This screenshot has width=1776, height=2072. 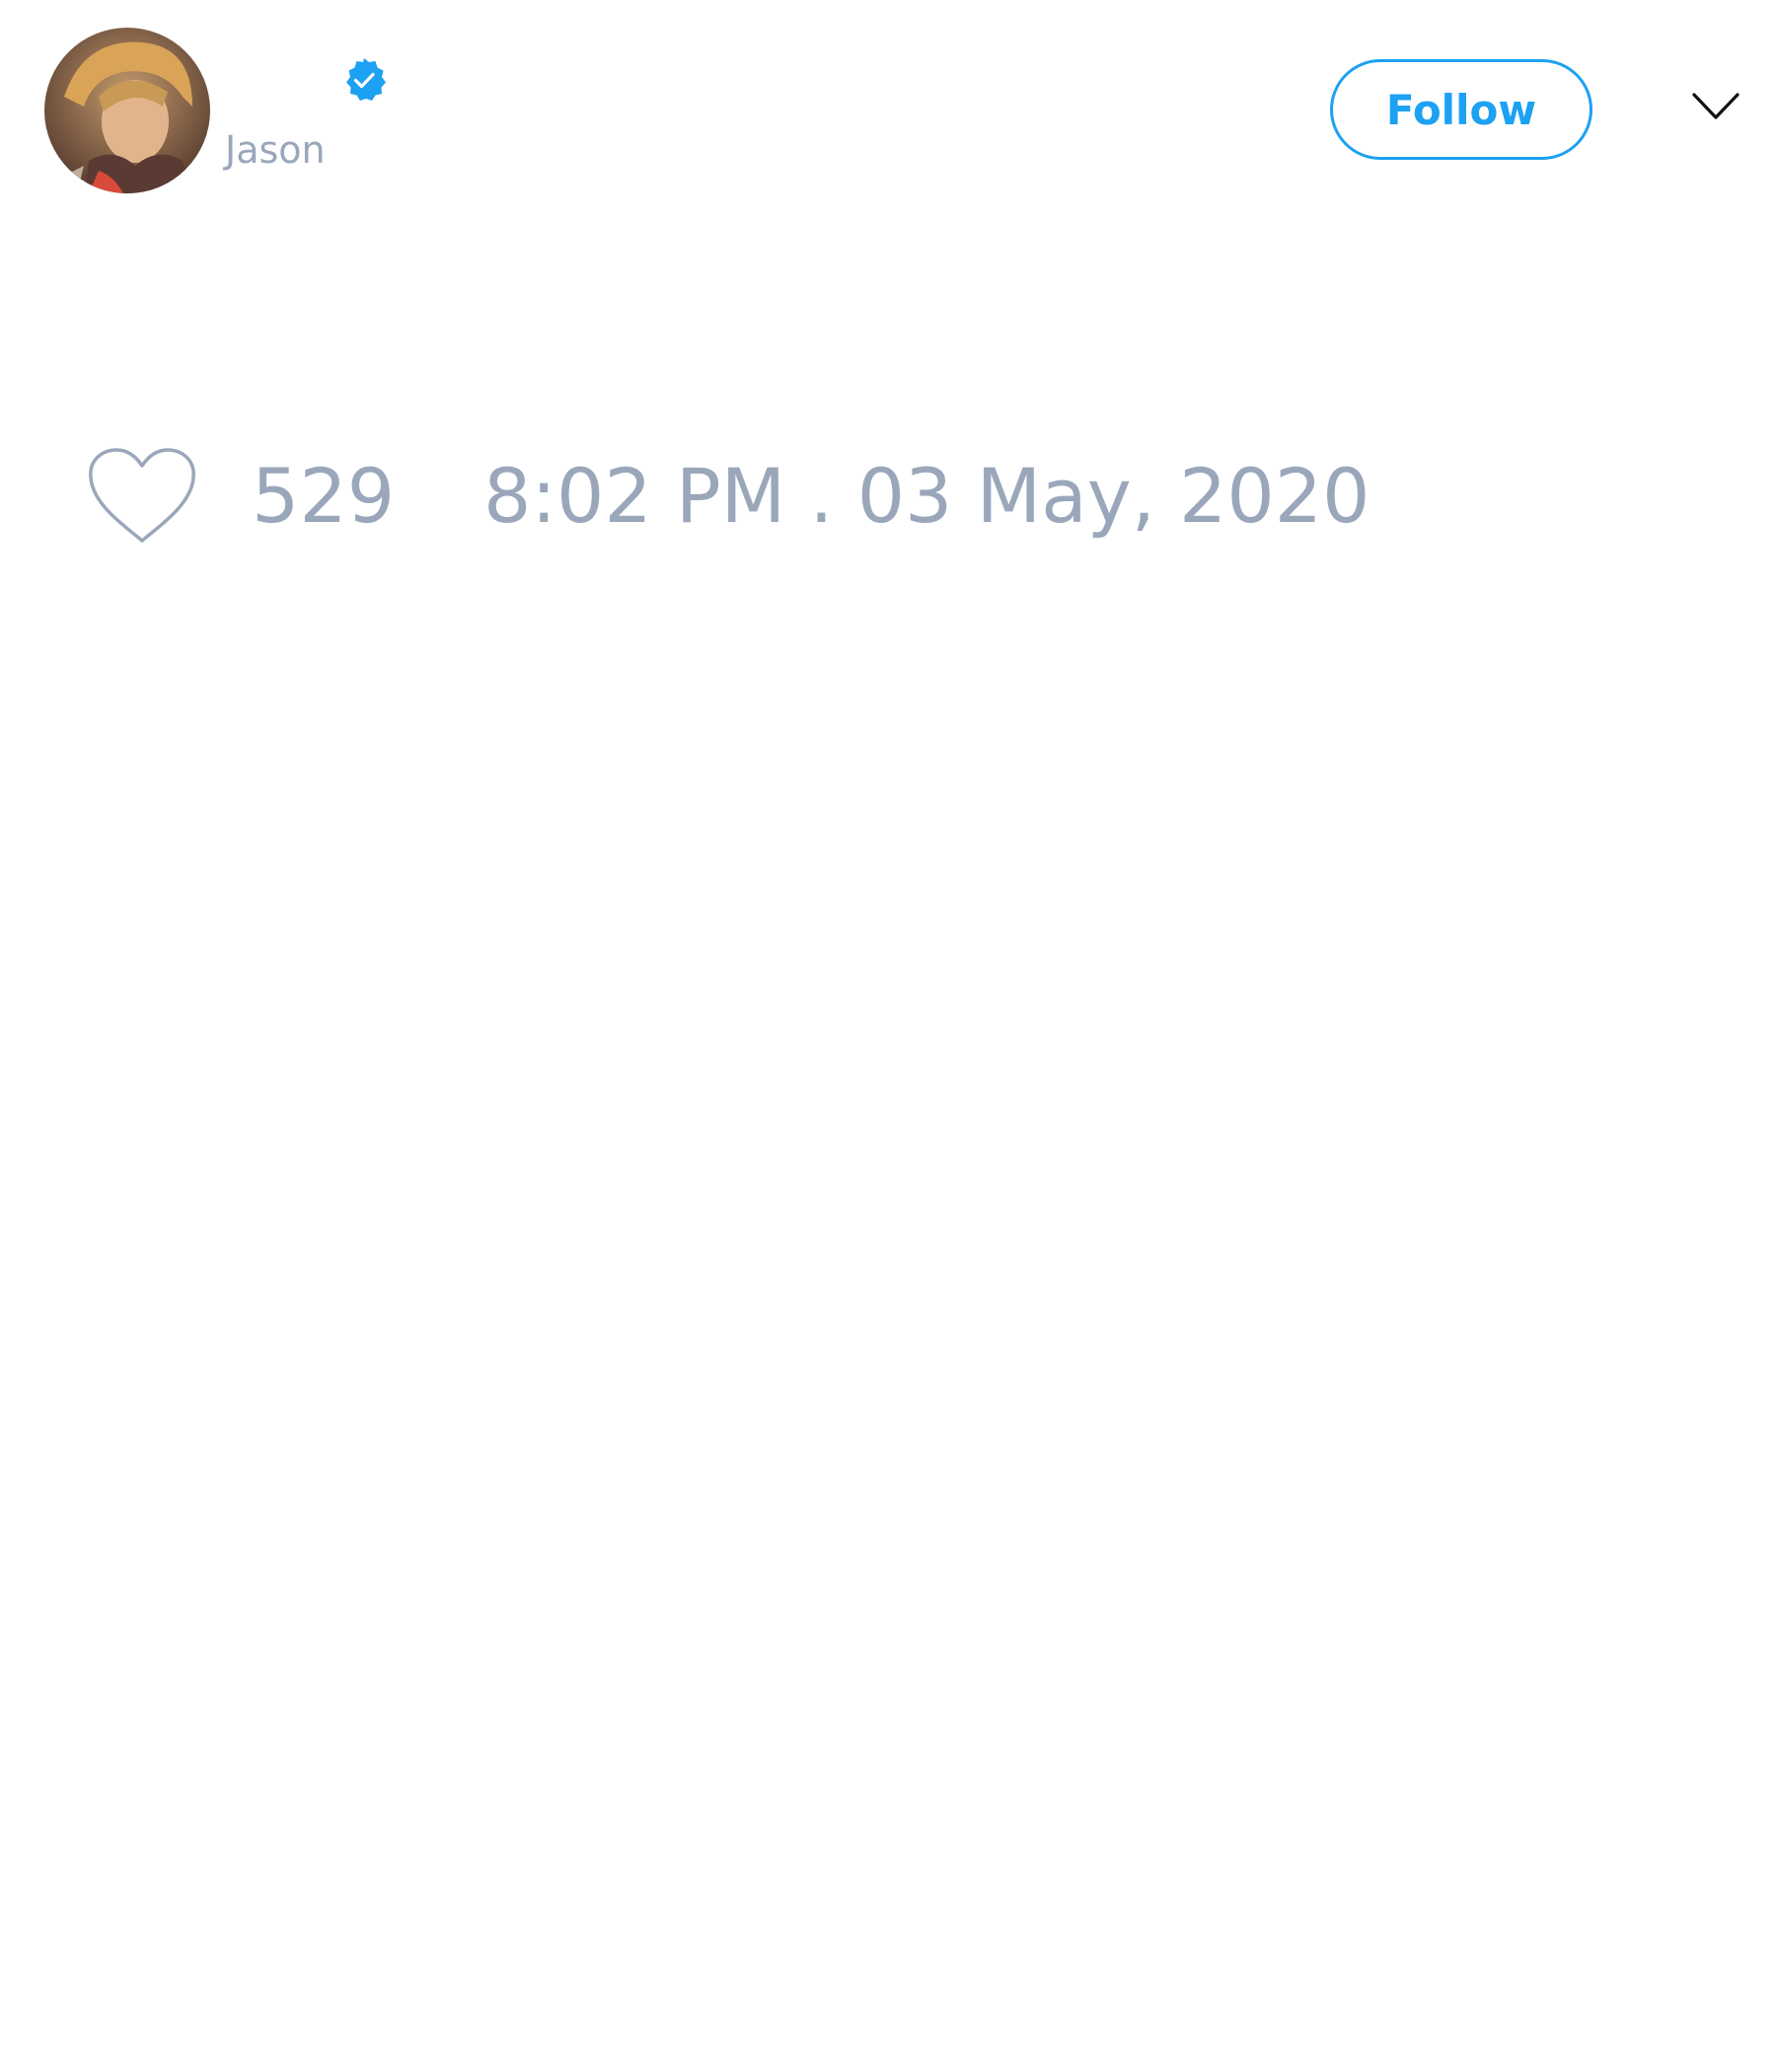 I want to click on chevron-down-icon, so click(x=1716, y=106).